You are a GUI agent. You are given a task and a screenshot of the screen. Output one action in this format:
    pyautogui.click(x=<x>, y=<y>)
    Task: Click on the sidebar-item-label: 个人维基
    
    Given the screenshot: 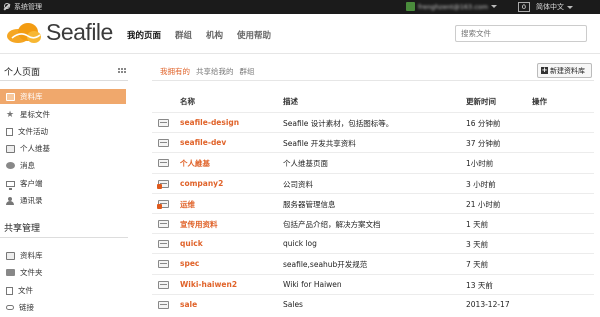 What is the action you would take?
    pyautogui.click(x=35, y=148)
    